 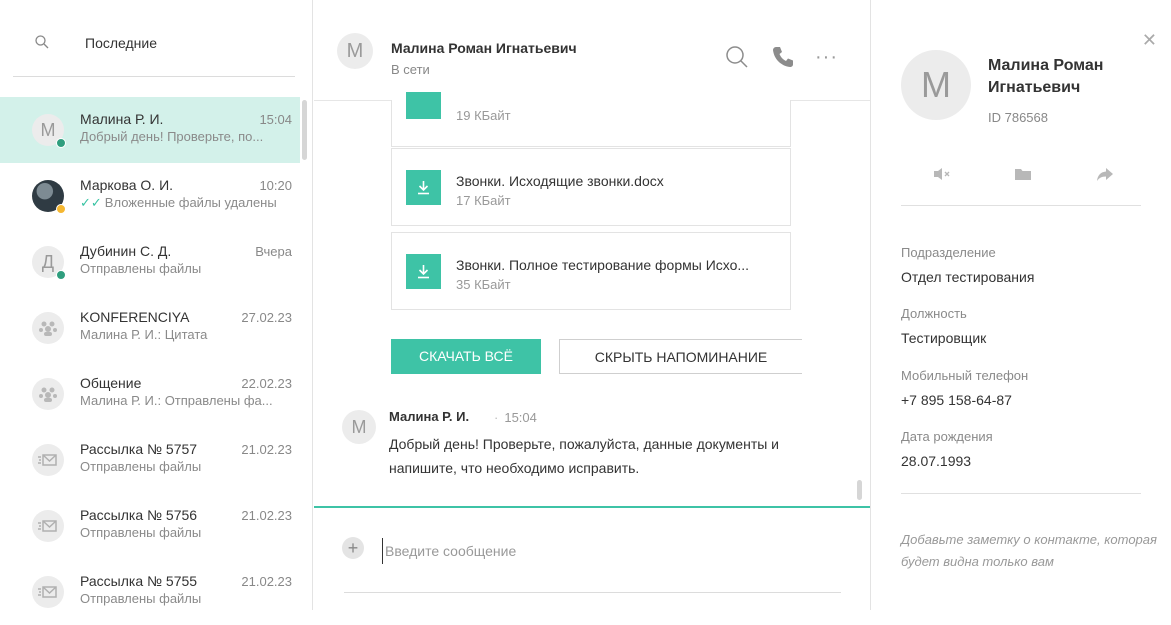 I want to click on chat-preview: ✓✓ Вложенные файлы удалены, so click(x=186, y=203).